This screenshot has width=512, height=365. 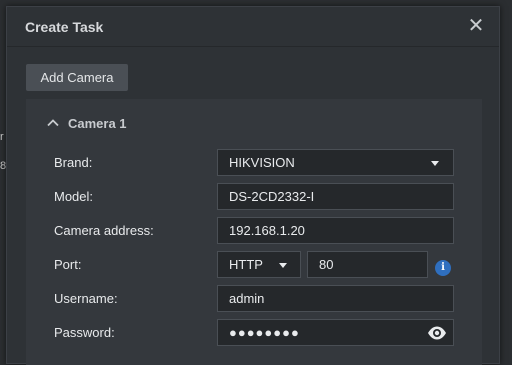 What do you see at coordinates (86, 298) in the screenshot?
I see `username-label: Username:` at bounding box center [86, 298].